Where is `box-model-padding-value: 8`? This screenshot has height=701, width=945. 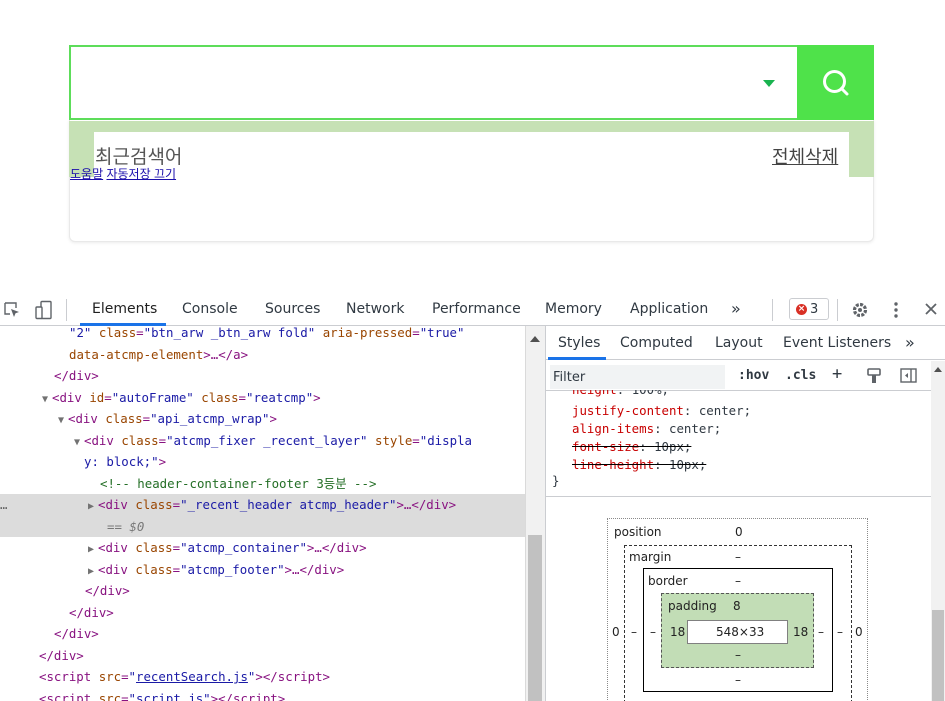
box-model-padding-value: 8 is located at coordinates (737, 606).